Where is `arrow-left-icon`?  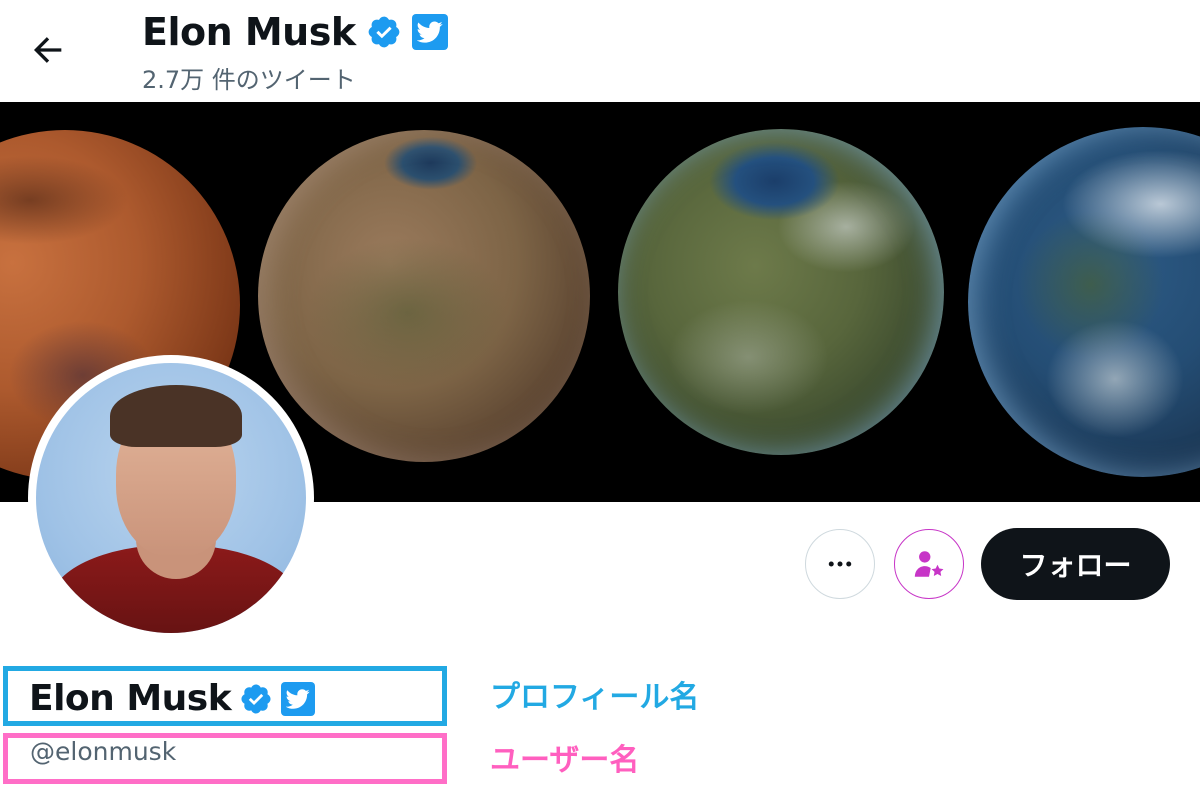 arrow-left-icon is located at coordinates (48, 50).